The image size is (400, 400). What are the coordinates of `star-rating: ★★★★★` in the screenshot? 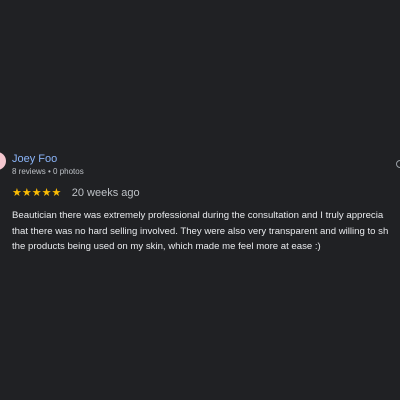 It's located at (37, 193).